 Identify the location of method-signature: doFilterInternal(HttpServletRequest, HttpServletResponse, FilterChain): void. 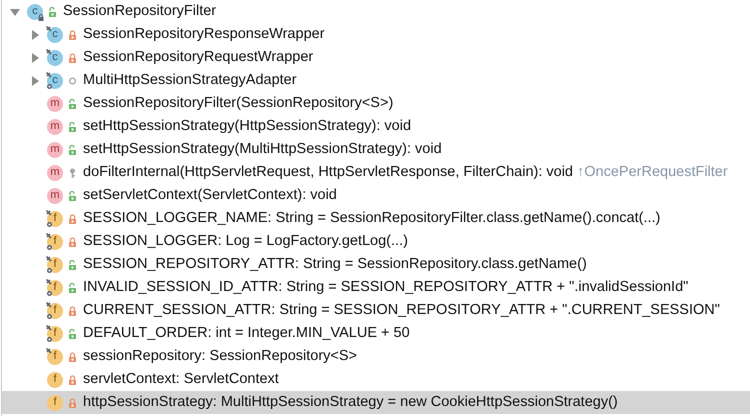
(328, 172).